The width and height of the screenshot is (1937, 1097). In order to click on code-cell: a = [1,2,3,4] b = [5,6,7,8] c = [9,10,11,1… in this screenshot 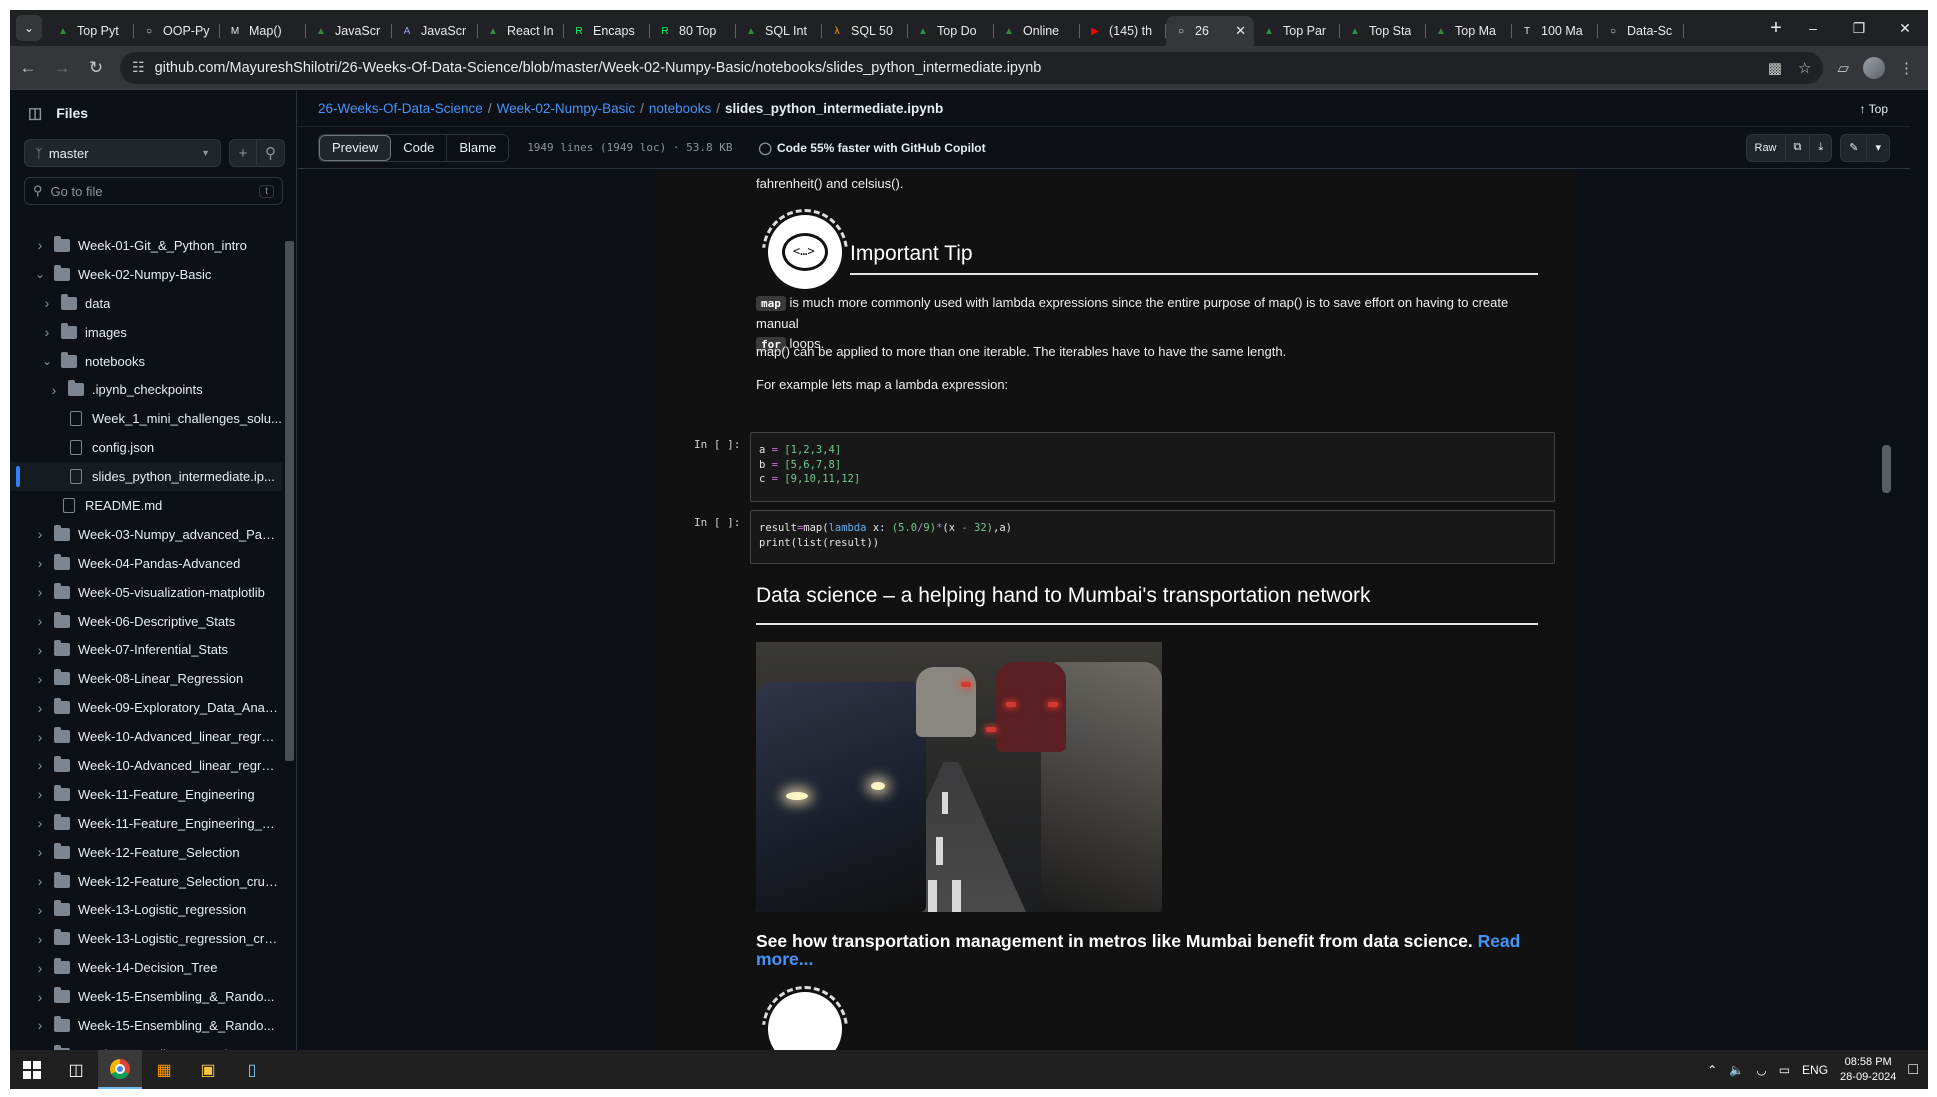, I will do `click(1152, 467)`.